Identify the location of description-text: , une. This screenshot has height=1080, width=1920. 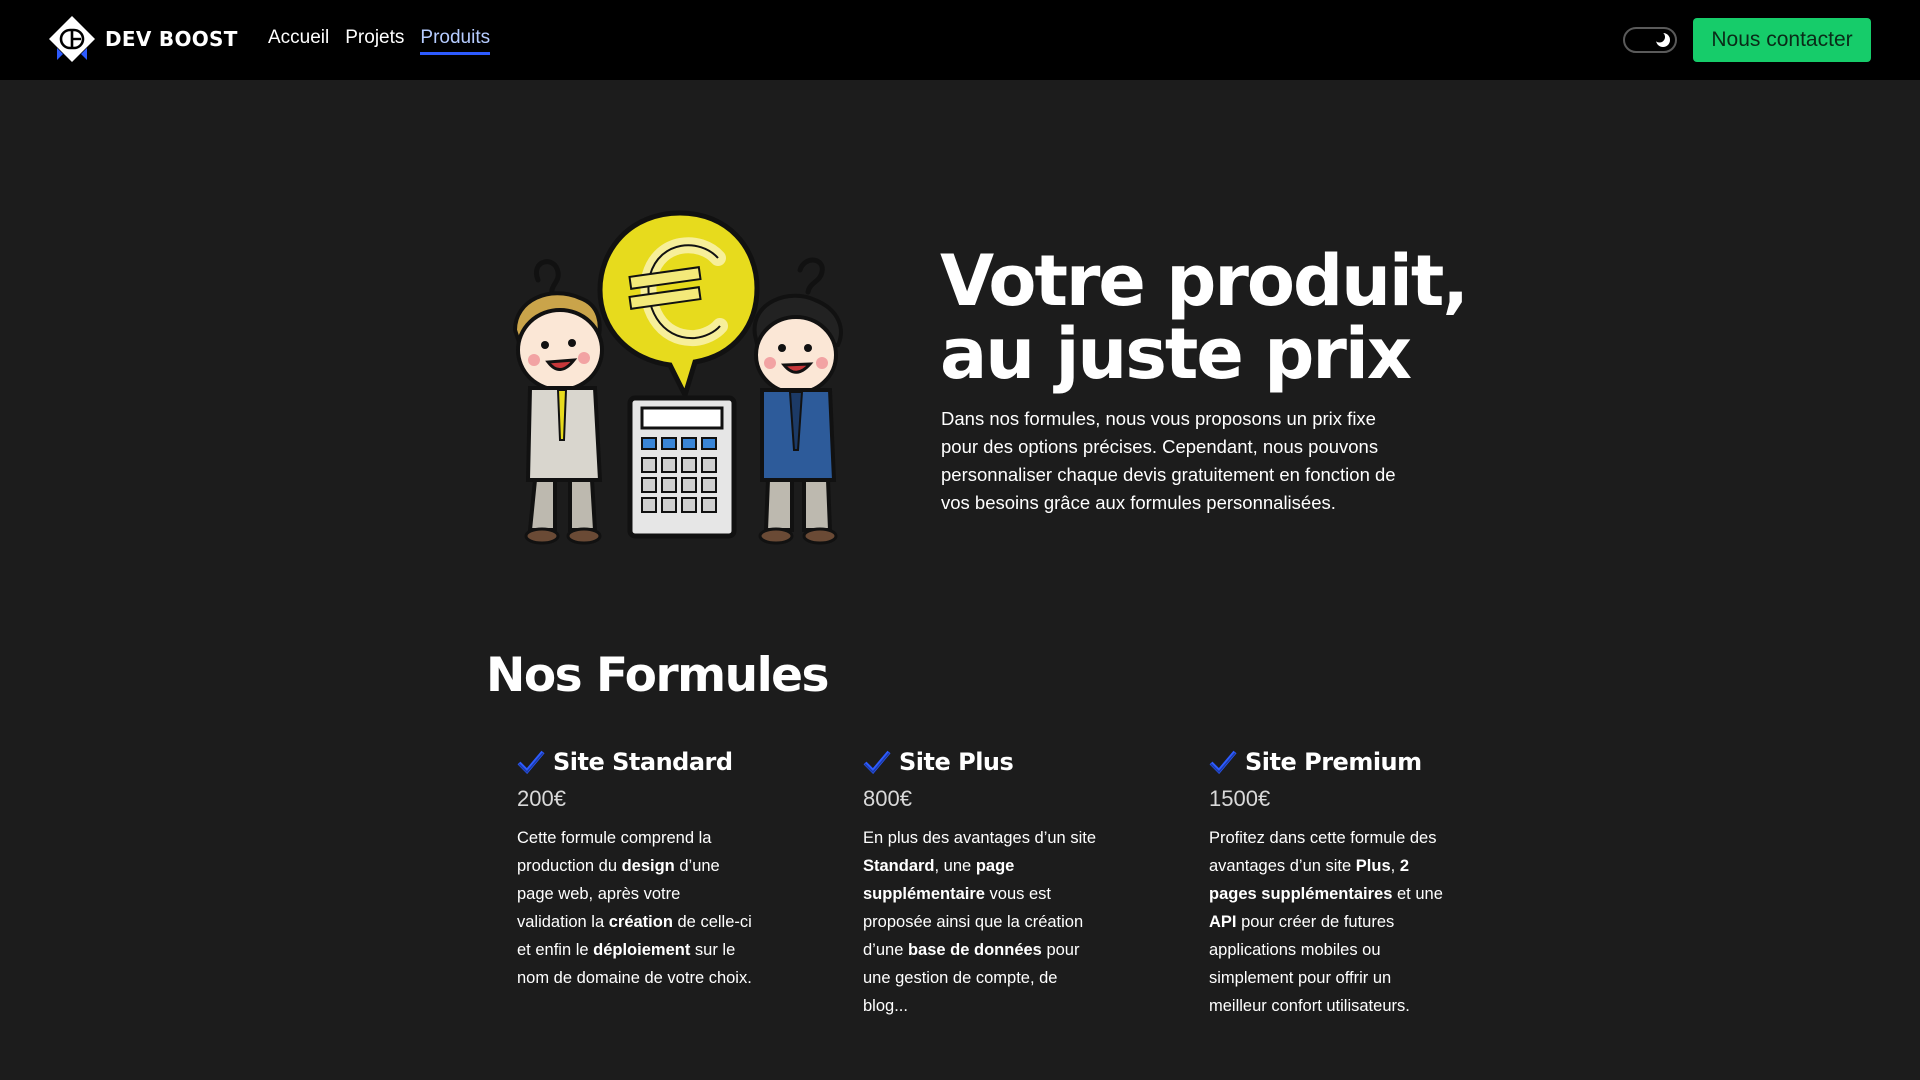
(955, 866).